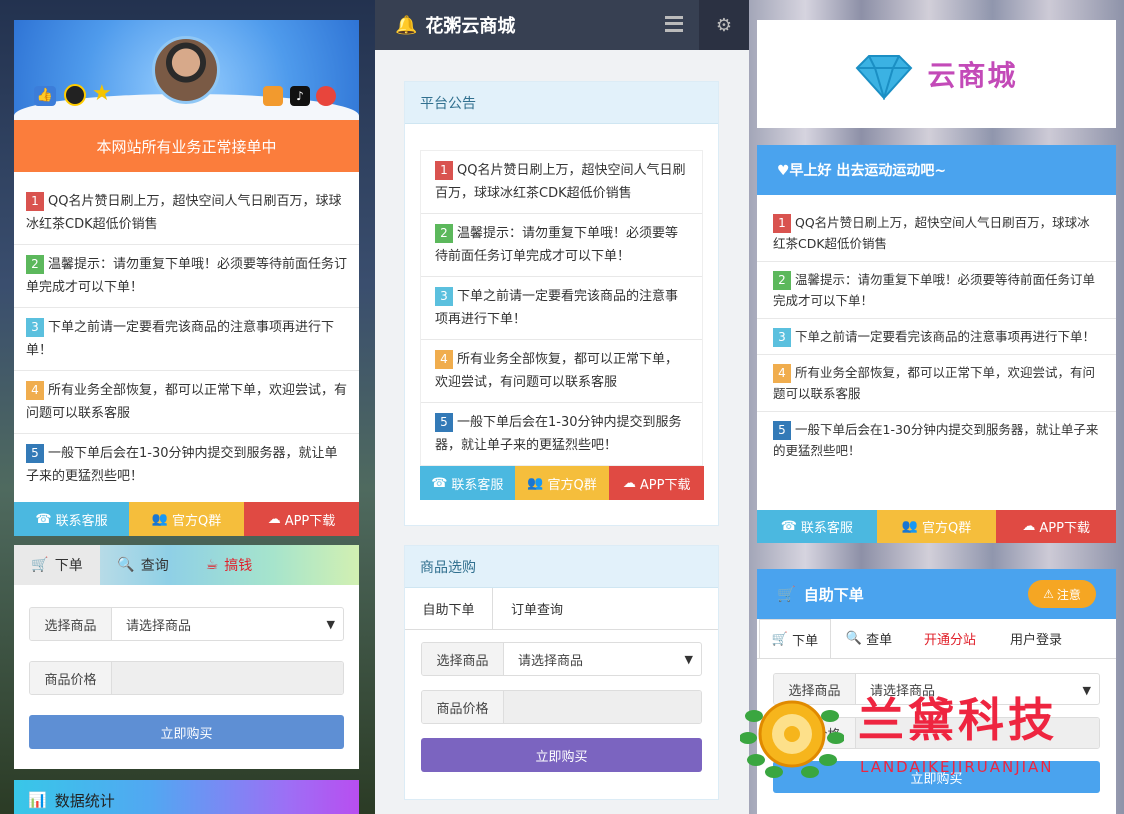 The image size is (1124, 814). Describe the element at coordinates (1048, 594) in the screenshot. I see `warning-icon: ⚠` at that location.